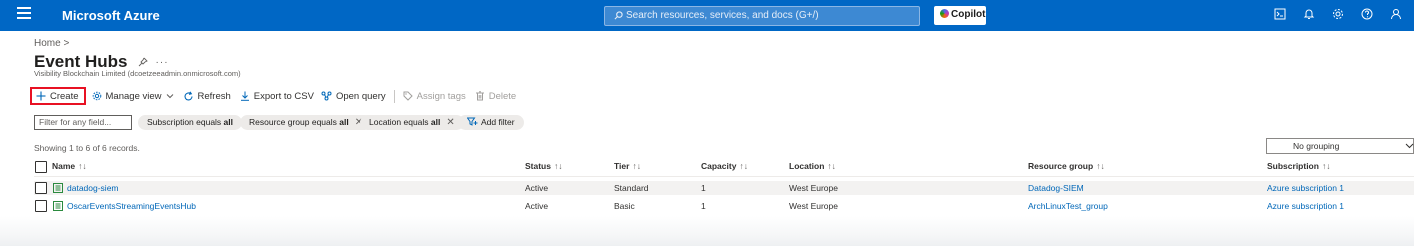 The width and height of the screenshot is (1414, 246). I want to click on resource-group-filter-pill: Resource group equals all ✕, so click(306, 122).